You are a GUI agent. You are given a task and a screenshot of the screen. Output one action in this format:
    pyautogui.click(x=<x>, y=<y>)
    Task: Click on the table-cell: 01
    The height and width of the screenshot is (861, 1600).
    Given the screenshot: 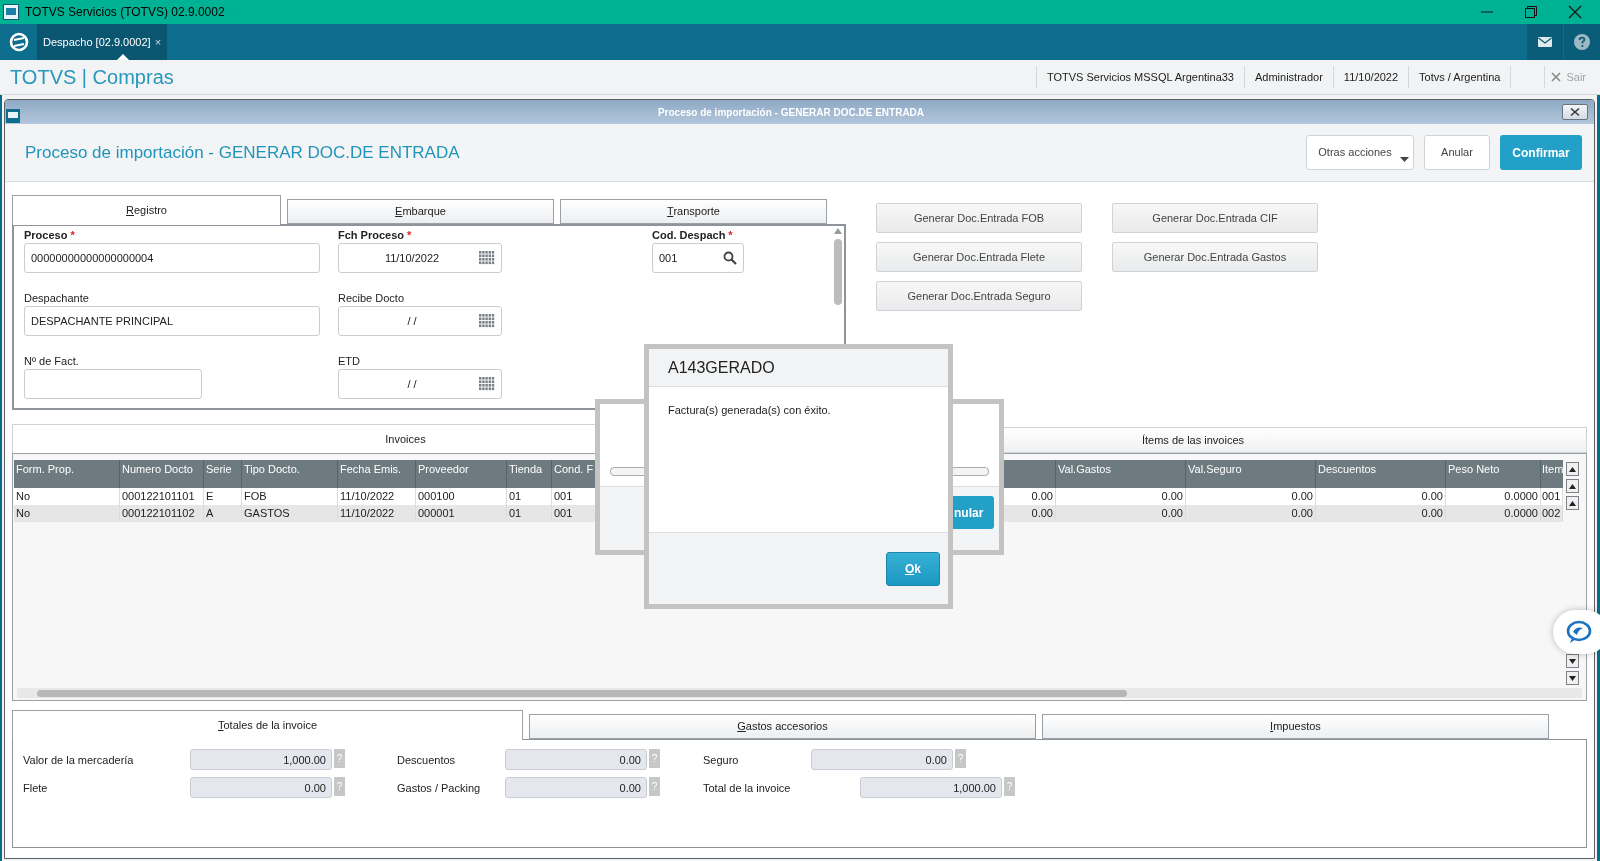 What is the action you would take?
    pyautogui.click(x=529, y=513)
    